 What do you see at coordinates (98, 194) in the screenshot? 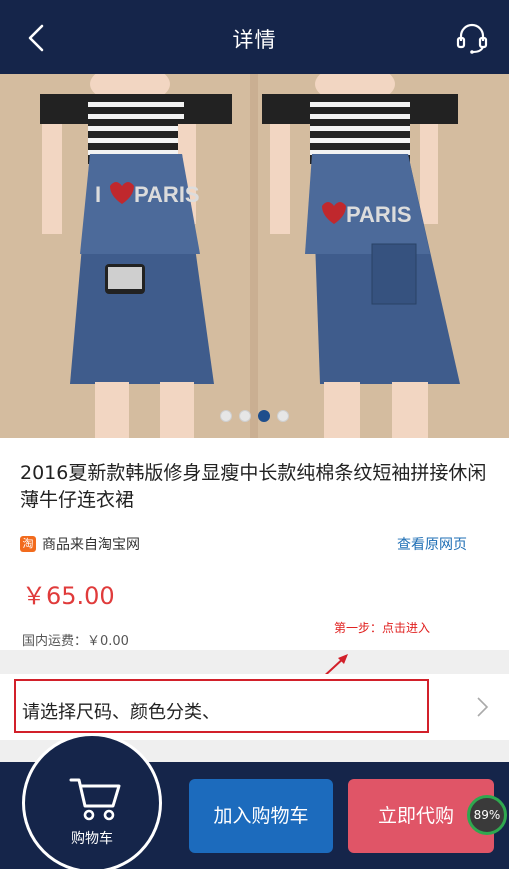
I see `svg-text: I` at bounding box center [98, 194].